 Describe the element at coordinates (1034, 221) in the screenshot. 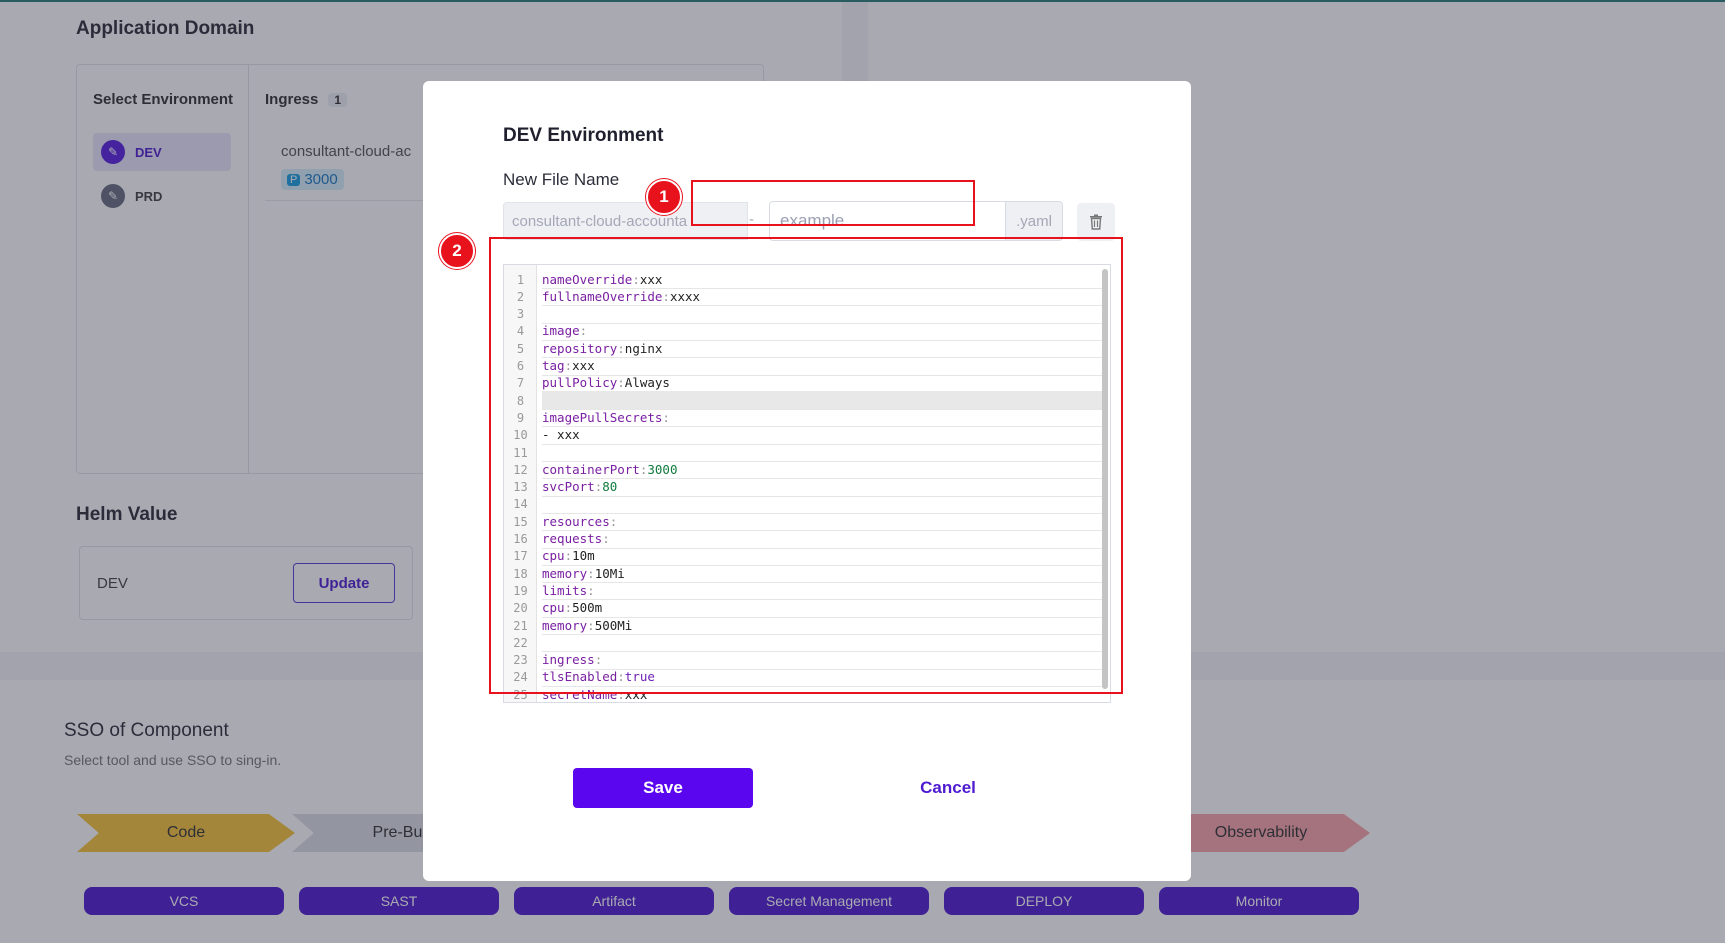

I see `yaml-suffix: .yaml` at that location.